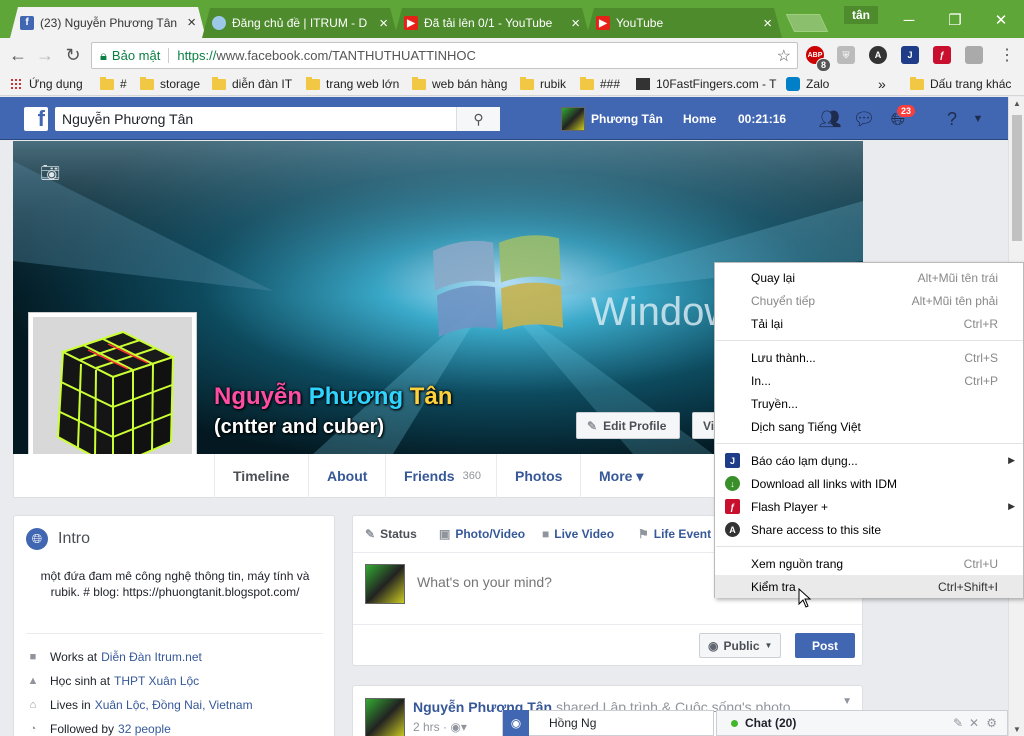 The image size is (1024, 736). Describe the element at coordinates (878, 55) in the screenshot. I see `share-a-icon: A` at that location.